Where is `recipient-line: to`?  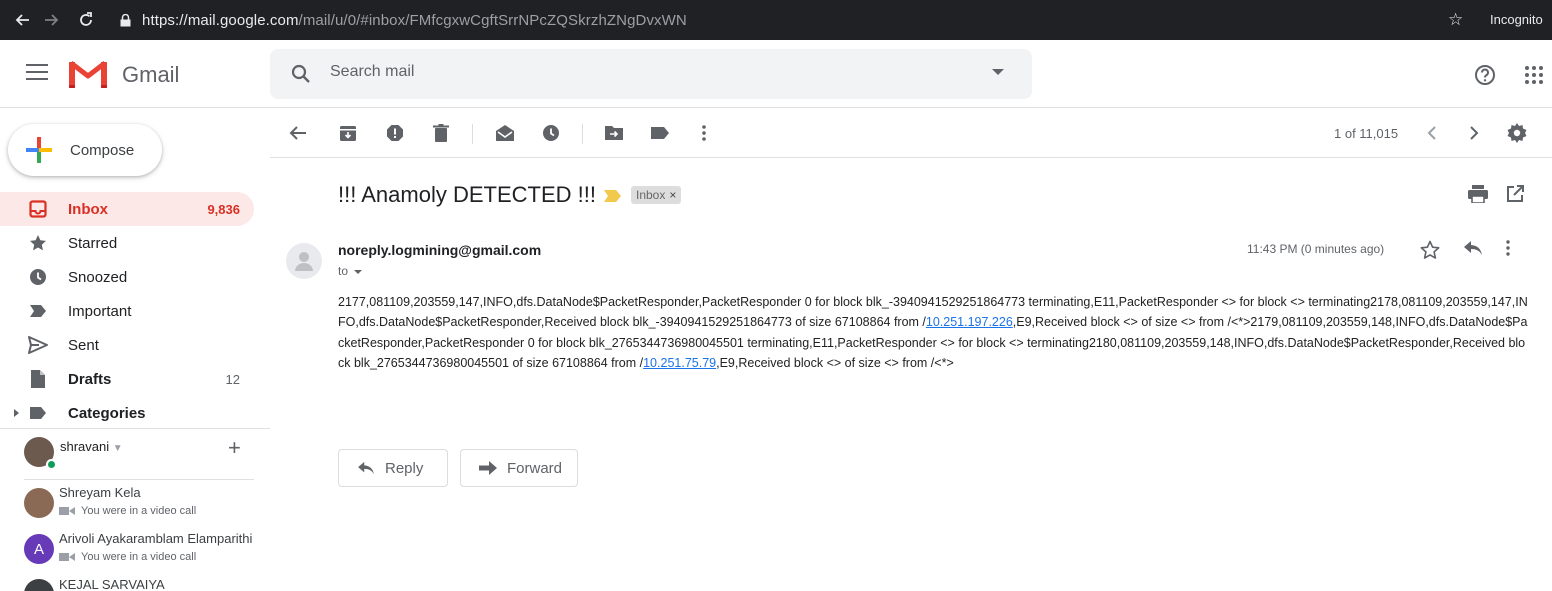 recipient-line: to is located at coordinates (350, 271).